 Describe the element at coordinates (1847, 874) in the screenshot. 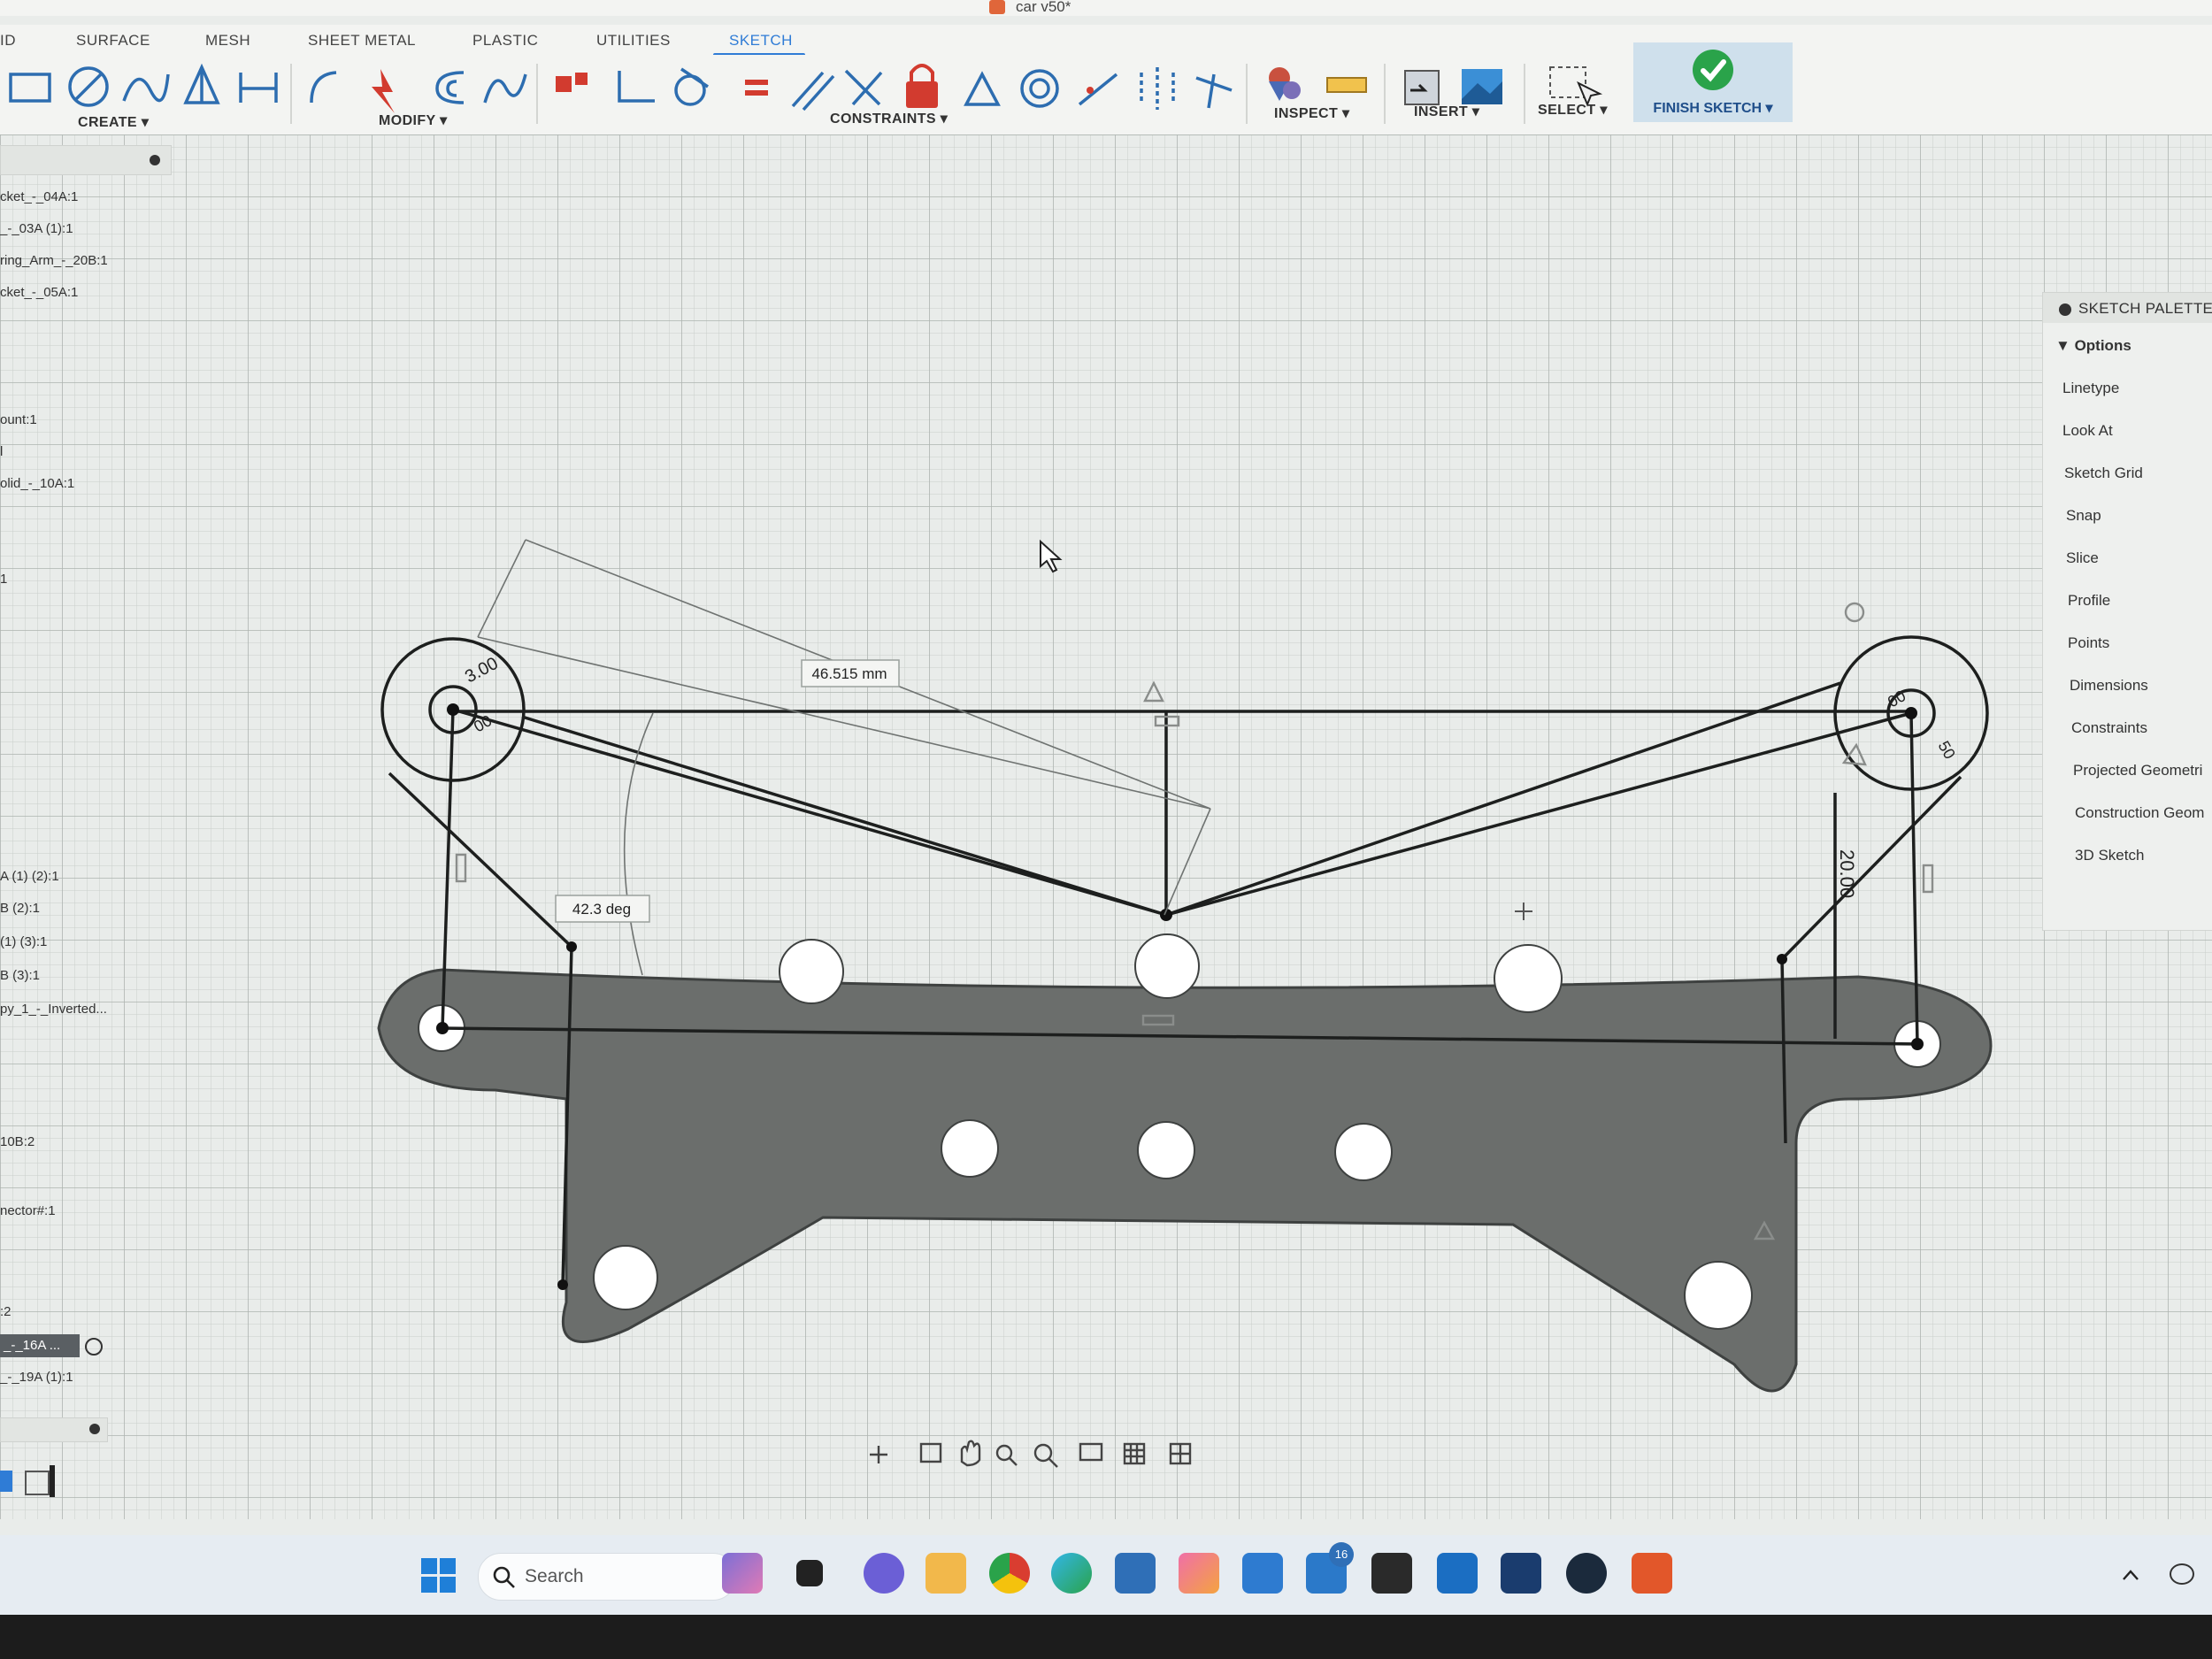

I see `vertical-dimension-text: 20.00` at that location.